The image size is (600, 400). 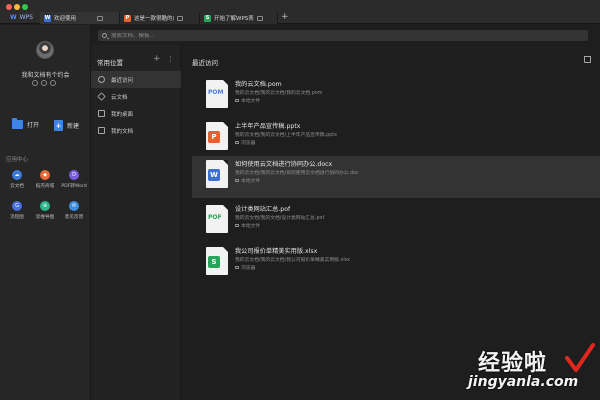 I want to click on more-options-button: ⋮, so click(x=170, y=59).